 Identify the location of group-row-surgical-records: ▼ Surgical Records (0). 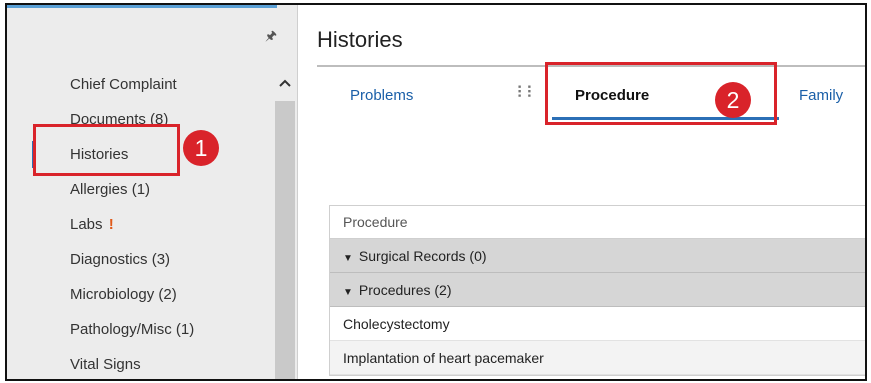
(597, 256).